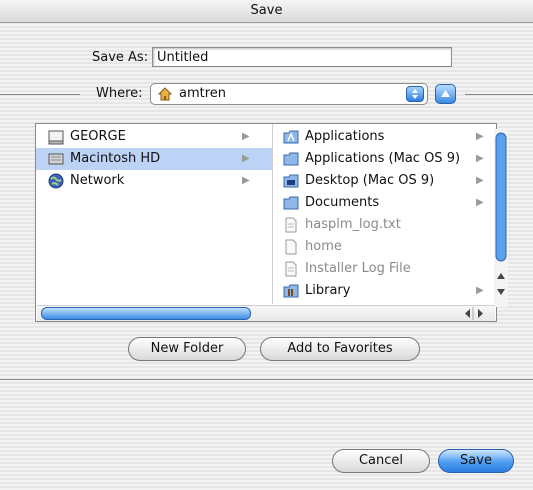  What do you see at coordinates (415, 94) in the screenshot?
I see `popup-stepper-icon` at bounding box center [415, 94].